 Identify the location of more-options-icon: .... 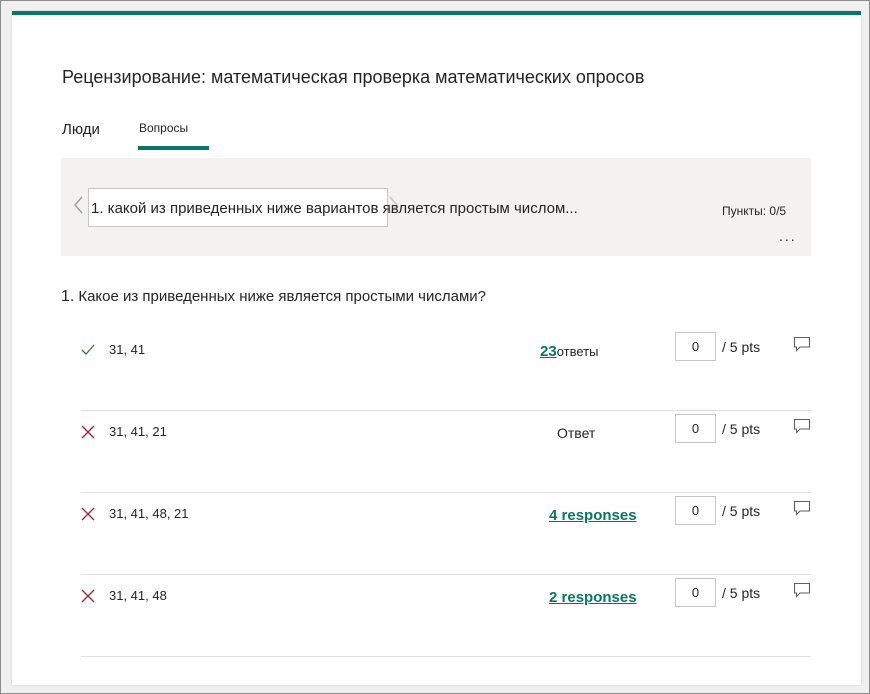
(788, 236).